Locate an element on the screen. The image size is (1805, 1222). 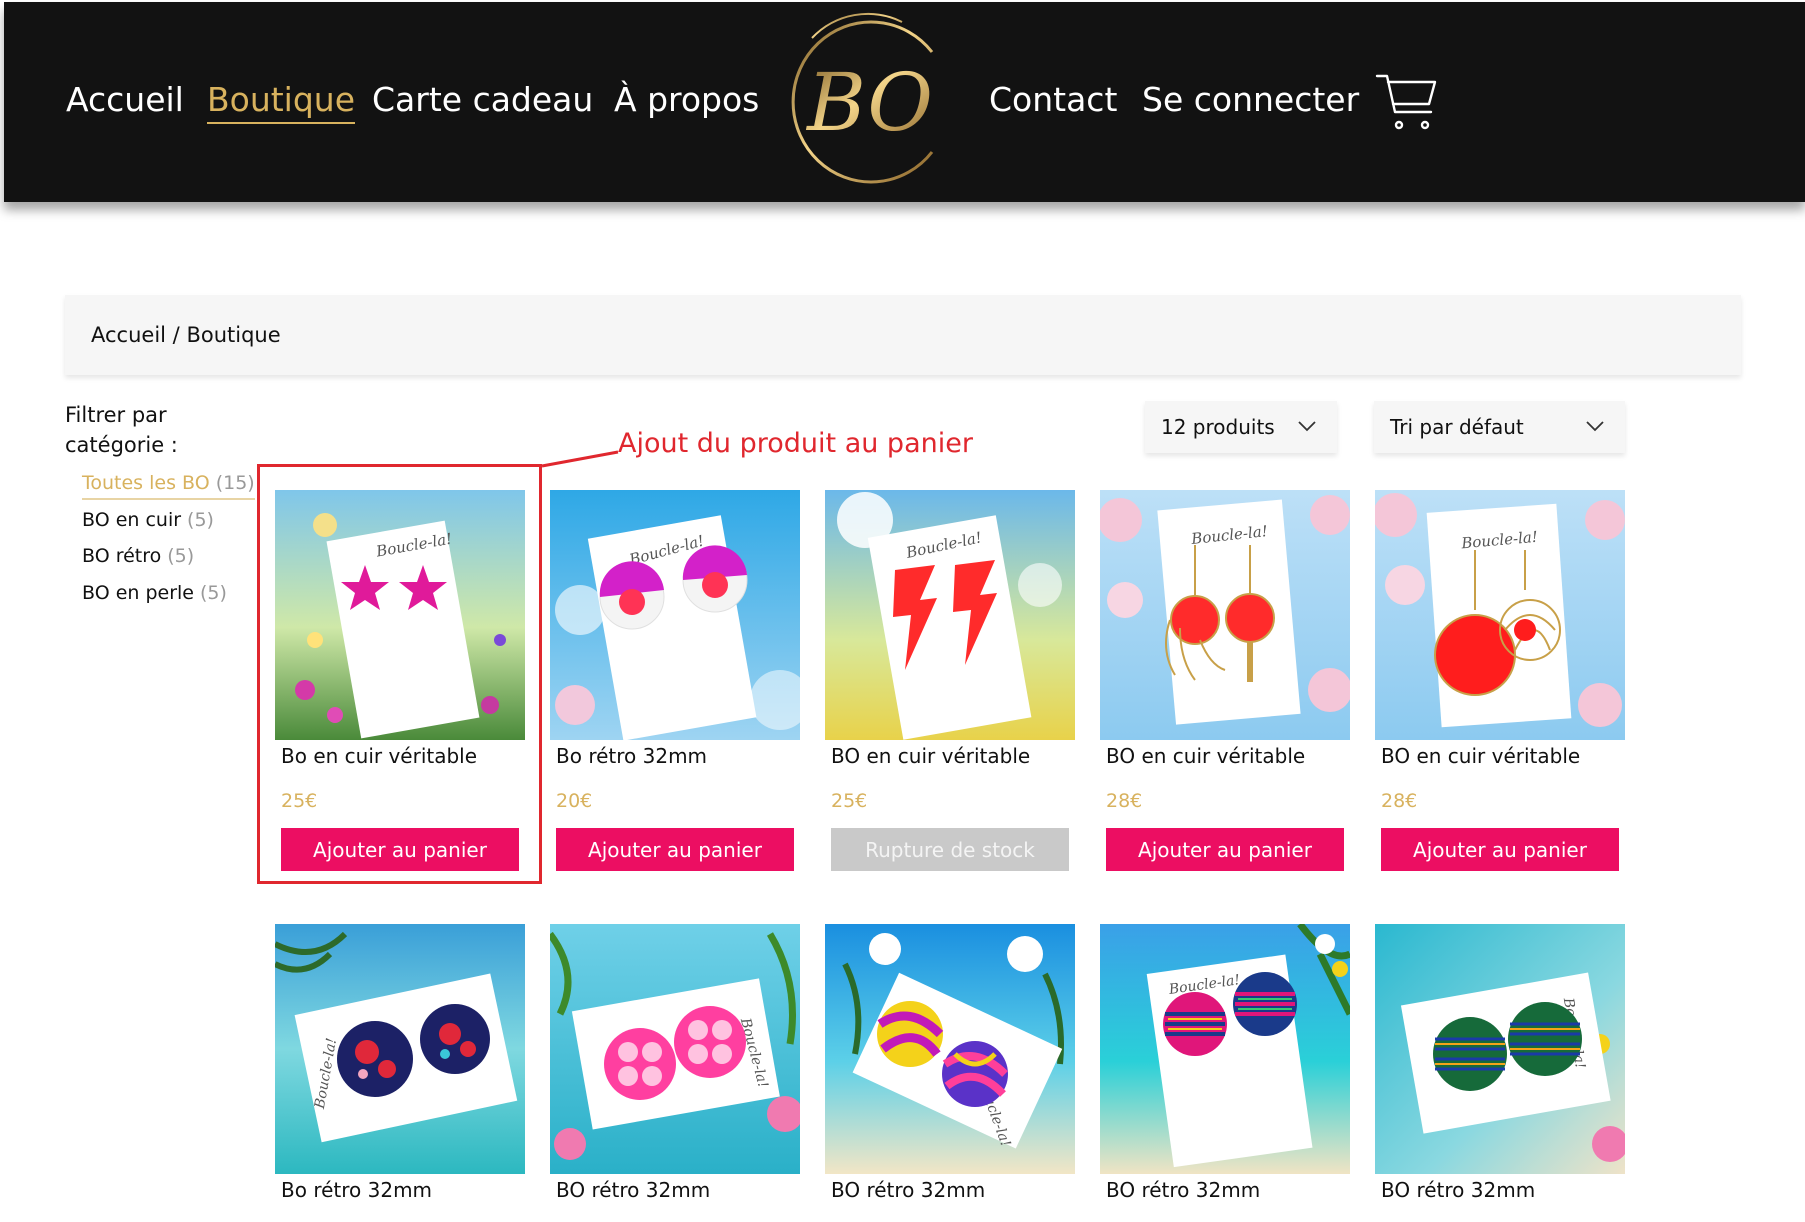
category-toutes-les-bo: Toutes les BO (15) is located at coordinates (168, 486).